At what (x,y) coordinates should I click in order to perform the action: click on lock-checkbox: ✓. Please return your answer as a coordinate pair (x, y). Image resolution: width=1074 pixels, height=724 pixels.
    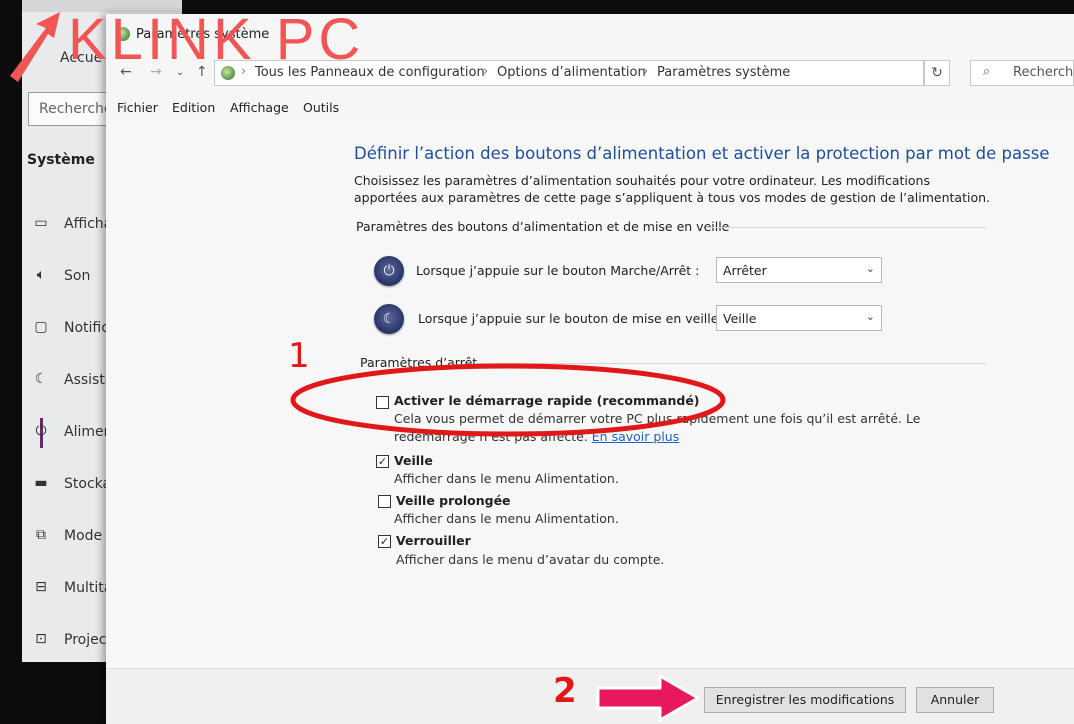
    Looking at the image, I should click on (384, 541).